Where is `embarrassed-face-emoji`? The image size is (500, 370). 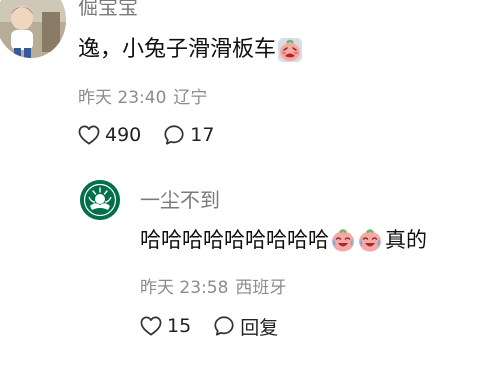 embarrassed-face-emoji is located at coordinates (290, 50).